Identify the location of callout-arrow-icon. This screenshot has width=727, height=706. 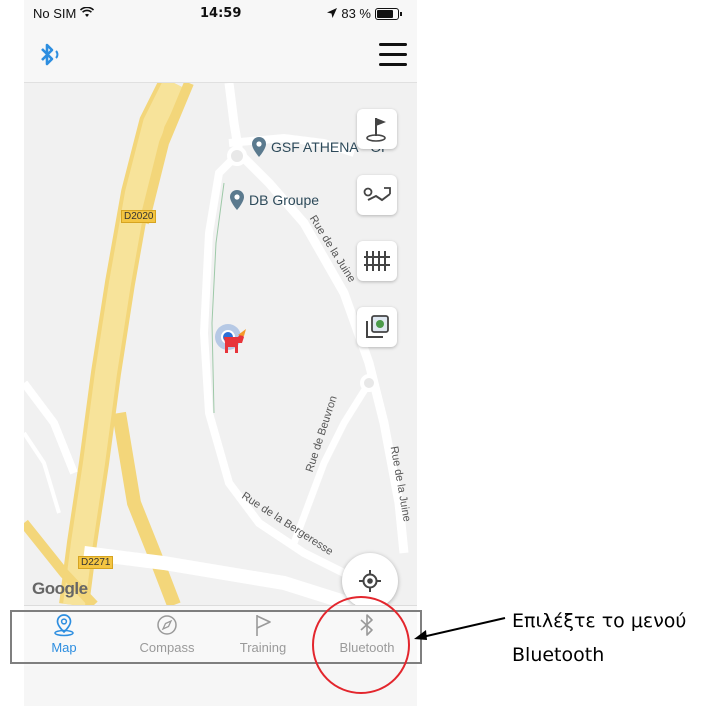
(460, 628).